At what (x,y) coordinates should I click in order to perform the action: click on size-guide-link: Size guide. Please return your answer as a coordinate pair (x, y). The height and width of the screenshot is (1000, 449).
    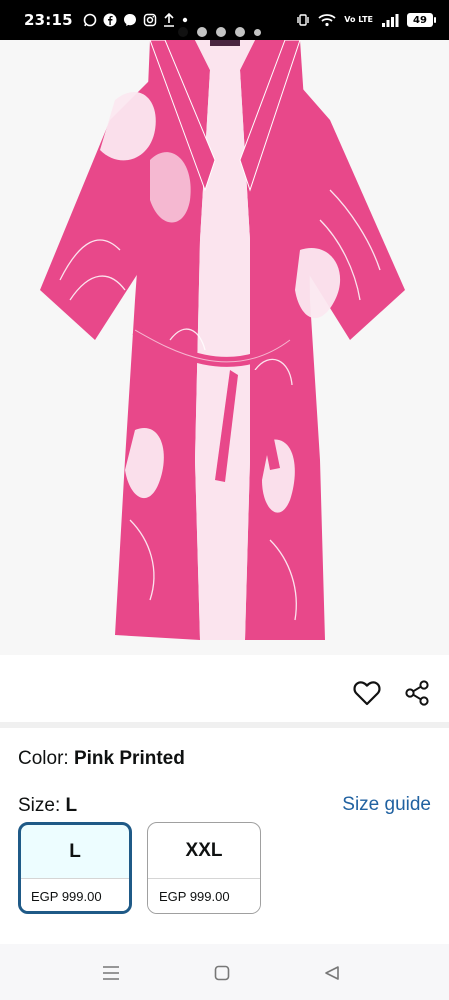
    Looking at the image, I should click on (386, 805).